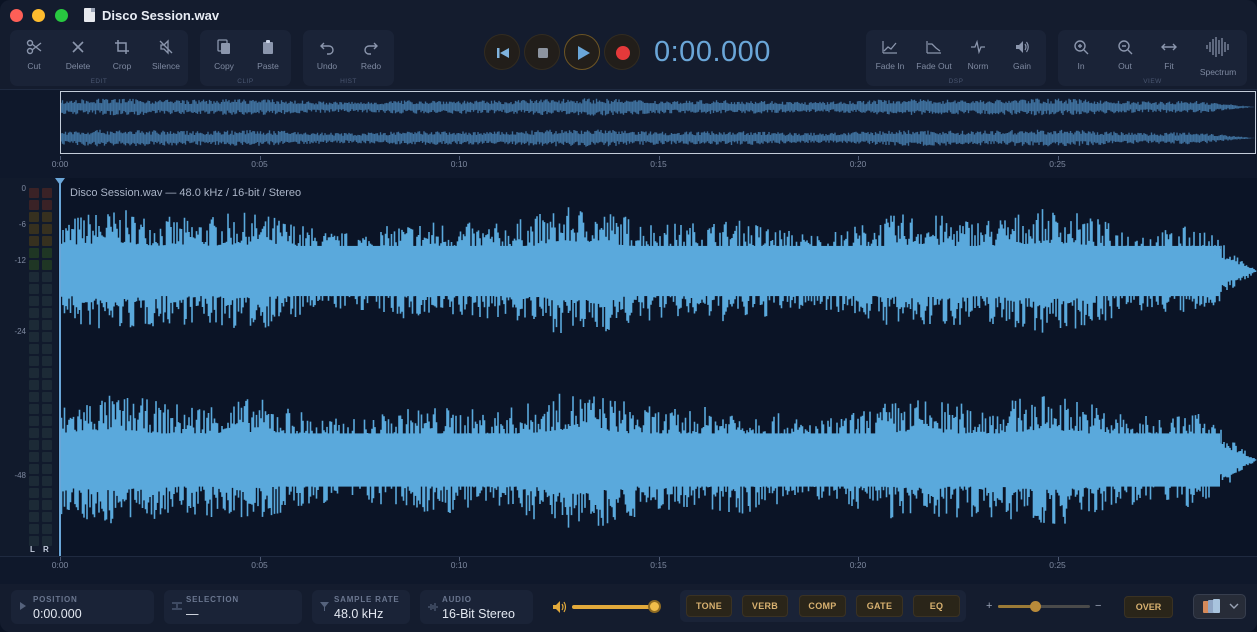 This screenshot has height=632, width=1257. I want to click on zoom-minus-label: −, so click(1098, 606).